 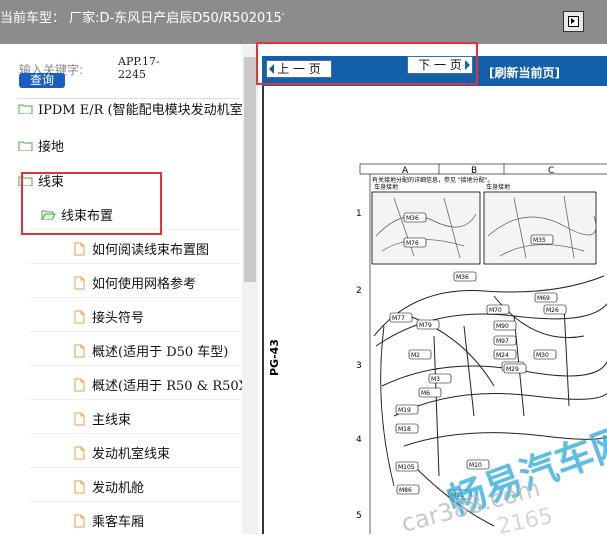 I want to click on grid-row-label: 5, so click(x=359, y=516).